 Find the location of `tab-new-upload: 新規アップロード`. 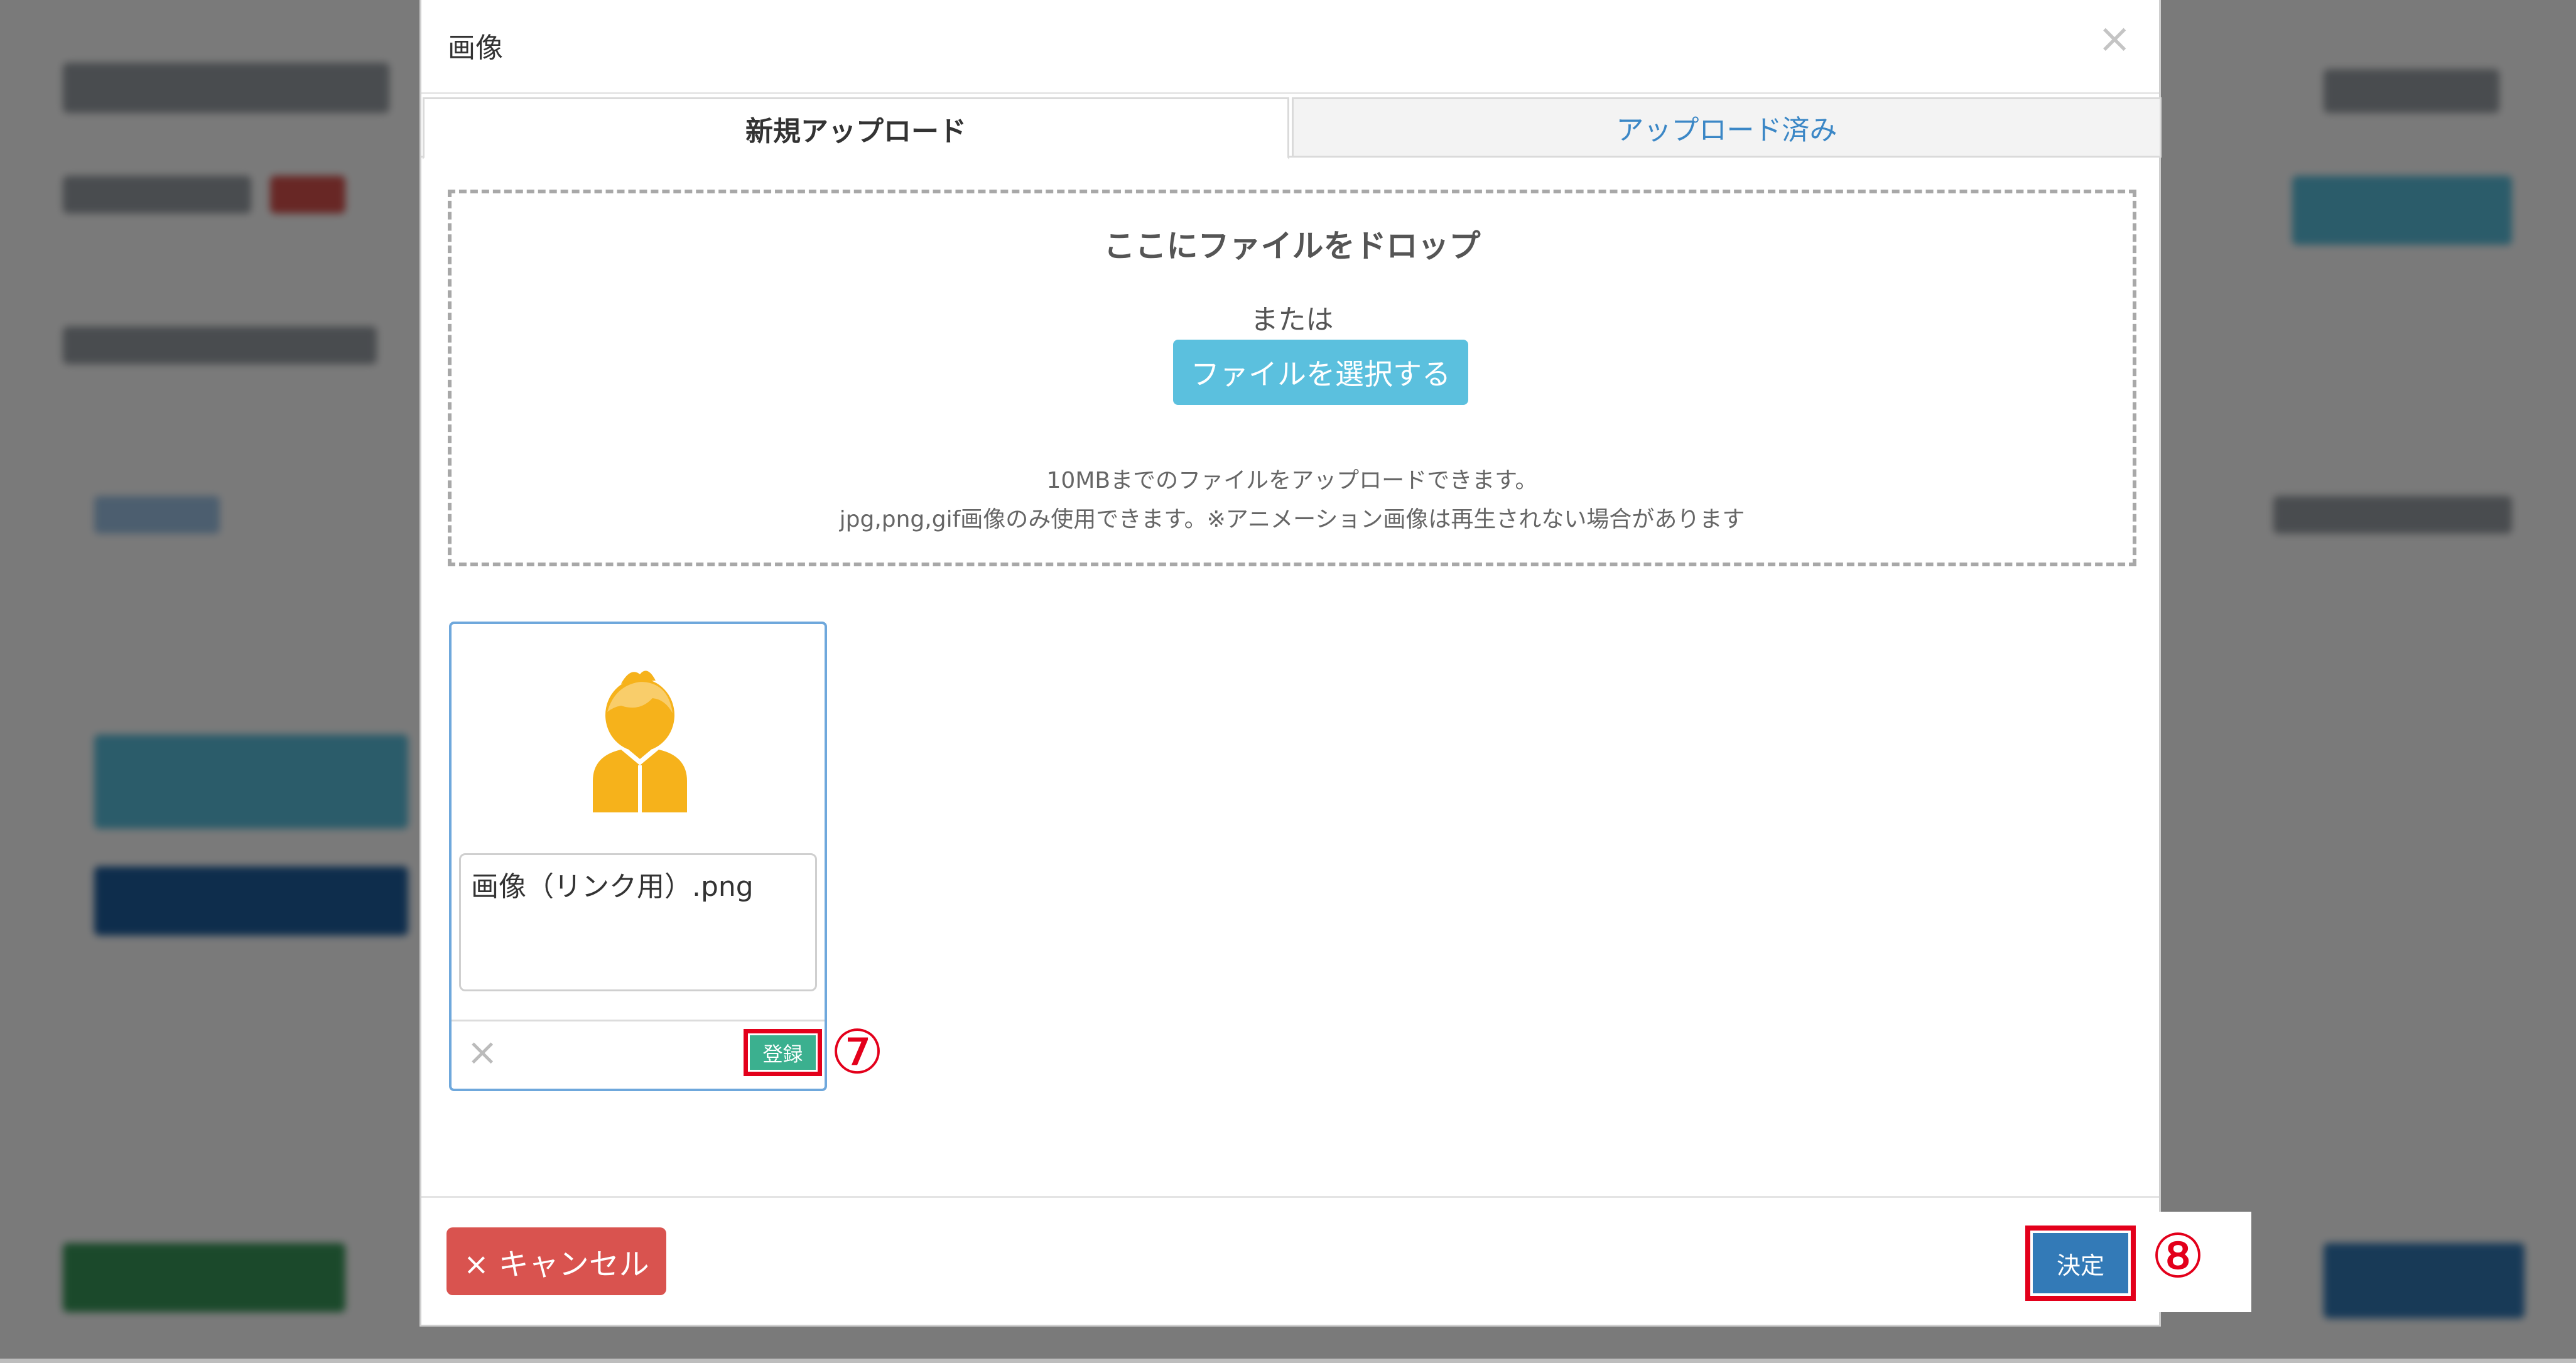

tab-new-upload: 新規アップロード is located at coordinates (856, 128).